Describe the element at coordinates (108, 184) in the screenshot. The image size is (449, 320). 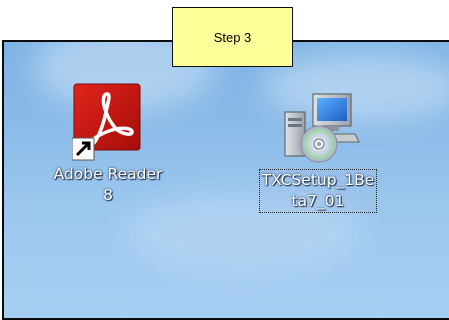
I see `adobe-reader-label: Adobe Reader 8` at that location.